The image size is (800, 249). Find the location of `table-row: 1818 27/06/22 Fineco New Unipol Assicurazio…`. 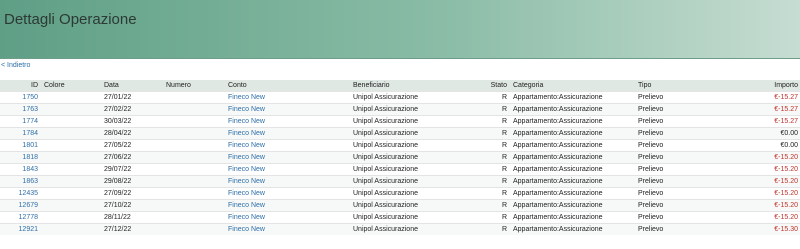

table-row: 1818 27/06/22 Fineco New Unipol Assicurazio… is located at coordinates (400, 157).